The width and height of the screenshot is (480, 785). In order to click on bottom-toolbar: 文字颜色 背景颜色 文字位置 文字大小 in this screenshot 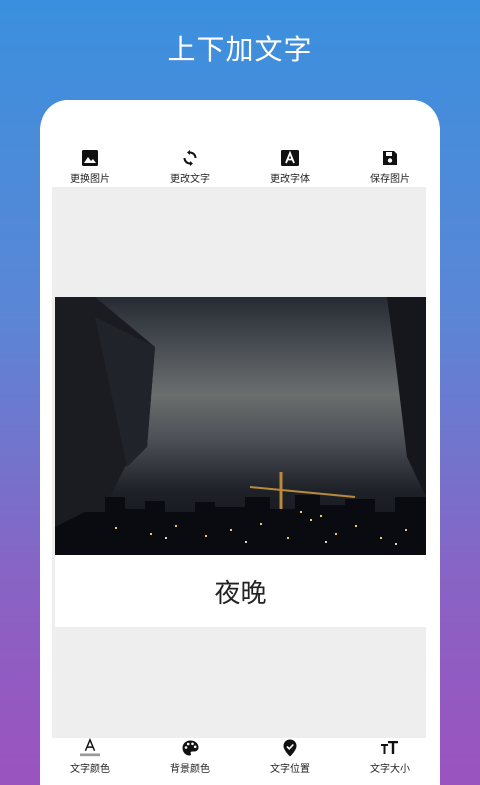, I will do `click(240, 760)`.